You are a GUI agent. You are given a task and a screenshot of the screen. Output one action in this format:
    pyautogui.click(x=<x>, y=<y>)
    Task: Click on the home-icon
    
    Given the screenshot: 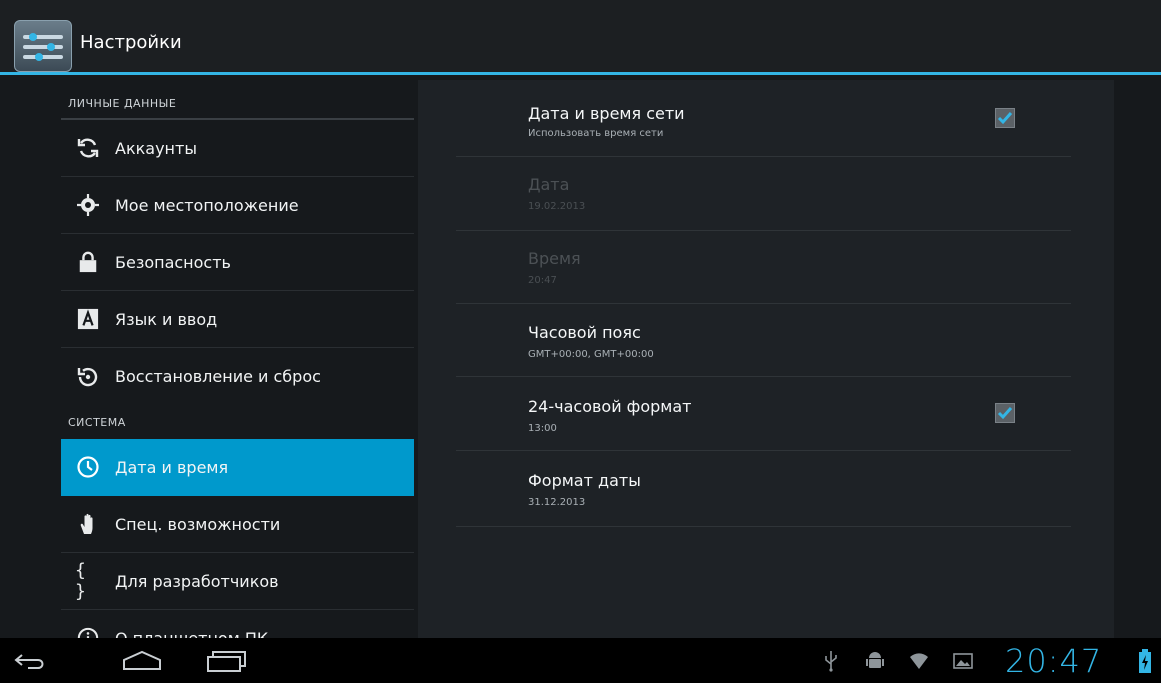 What is the action you would take?
    pyautogui.click(x=142, y=660)
    